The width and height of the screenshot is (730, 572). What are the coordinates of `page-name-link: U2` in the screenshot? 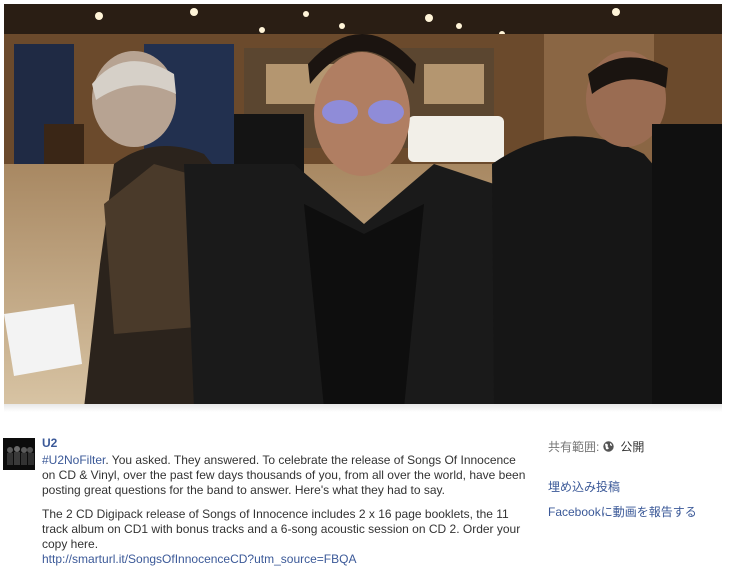 It's located at (49, 443).